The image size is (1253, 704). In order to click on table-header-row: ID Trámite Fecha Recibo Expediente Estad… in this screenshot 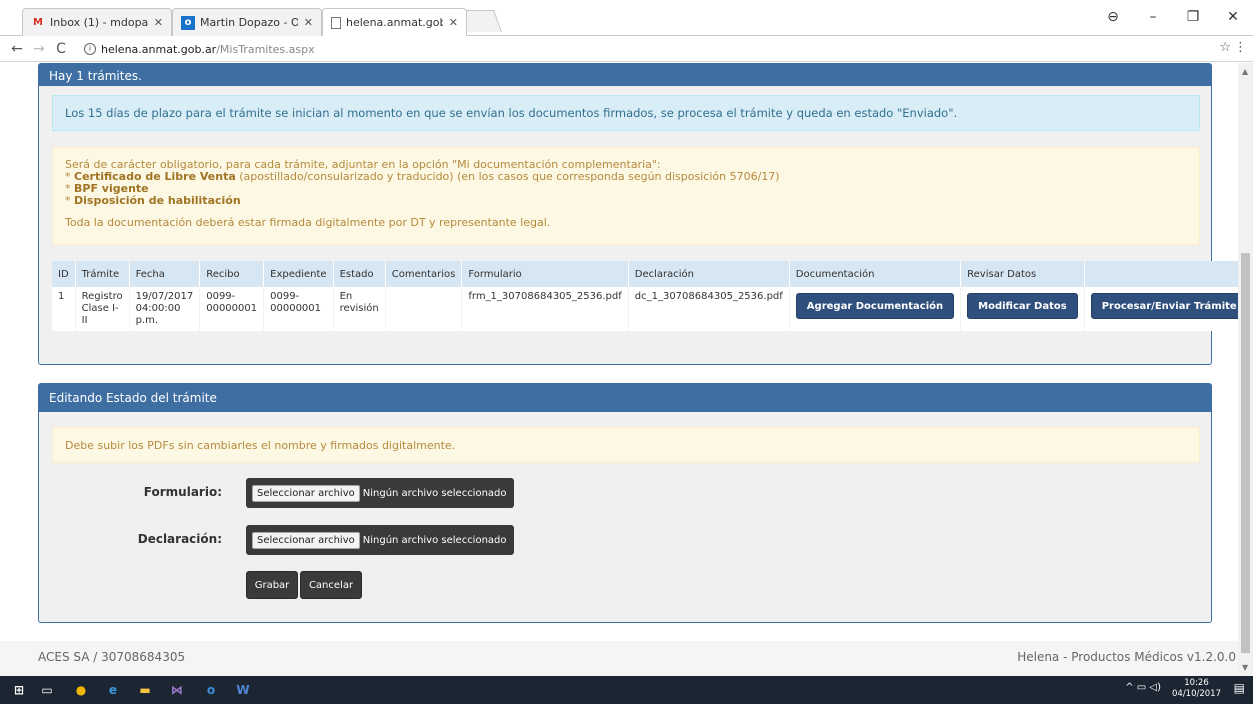, I will do `click(645, 274)`.